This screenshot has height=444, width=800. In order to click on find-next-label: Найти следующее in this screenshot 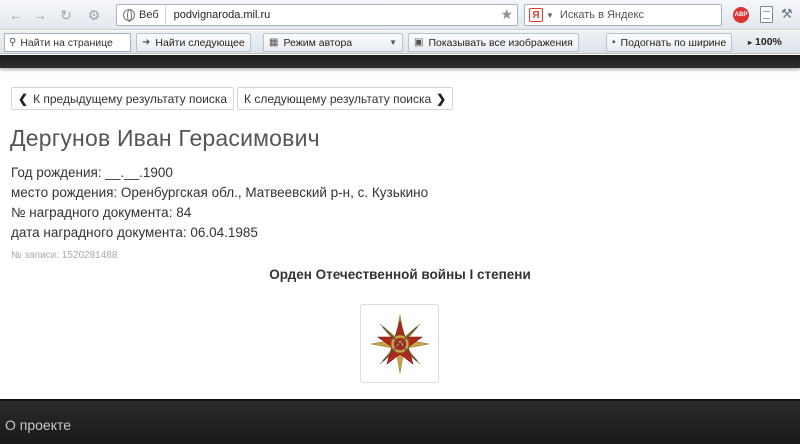, I will do `click(200, 42)`.